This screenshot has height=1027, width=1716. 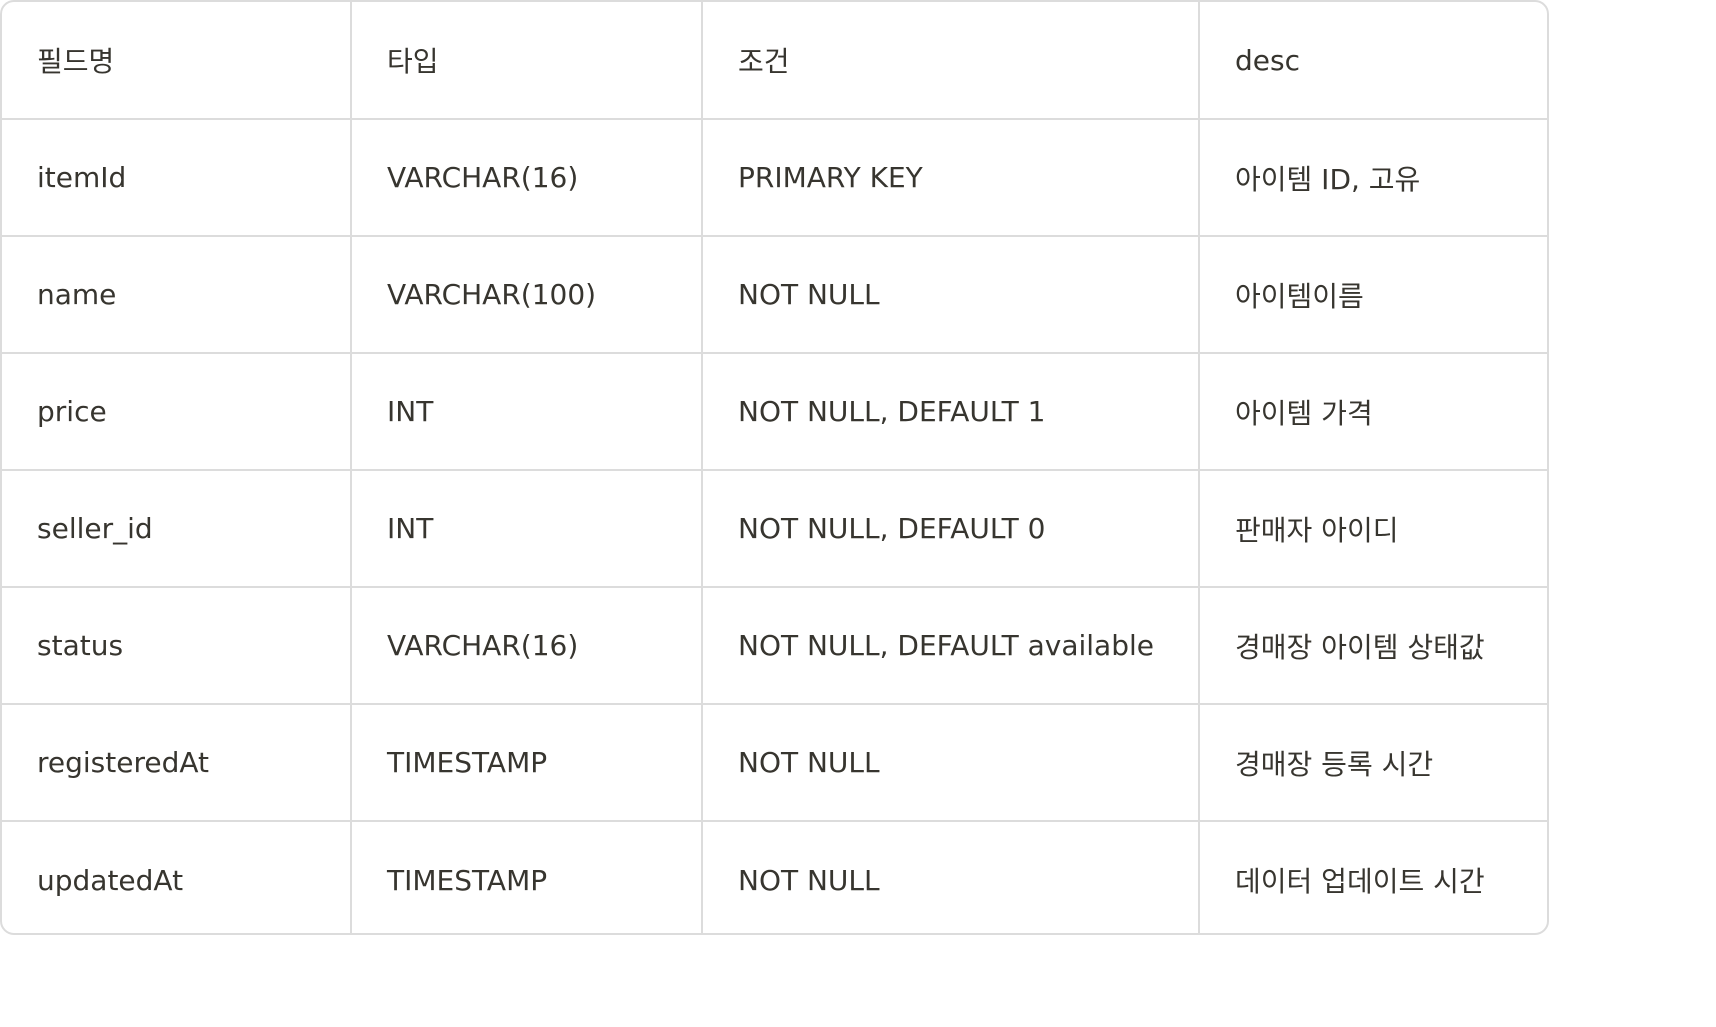 I want to click on cell-field-name: price, so click(x=177, y=412).